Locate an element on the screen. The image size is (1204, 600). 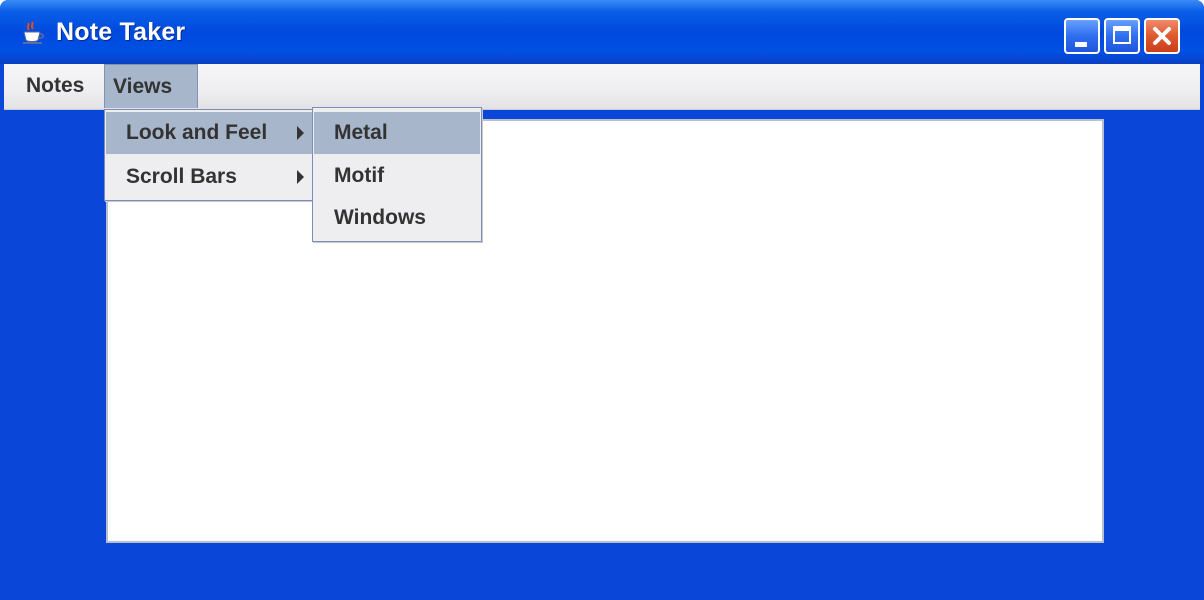
menu-item-windows: Windows is located at coordinates (397, 218).